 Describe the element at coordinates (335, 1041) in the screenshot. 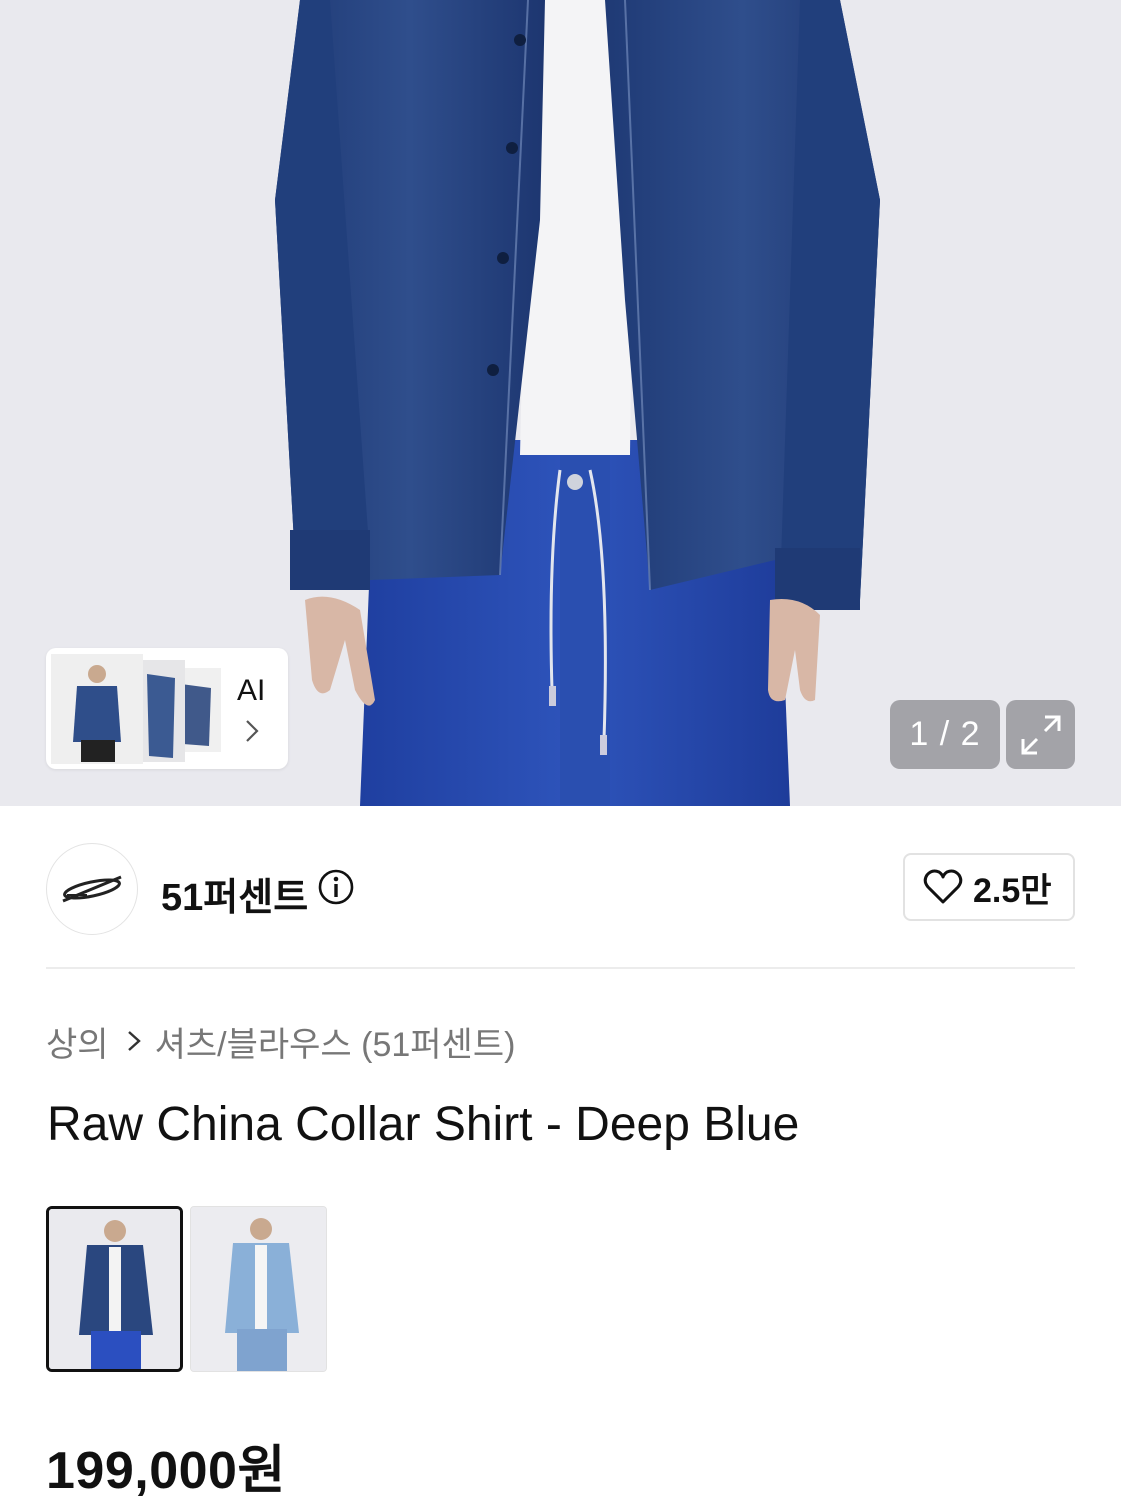

I see `breadcrumb-child: 셔츠/블라우스 (51퍼센트)` at that location.